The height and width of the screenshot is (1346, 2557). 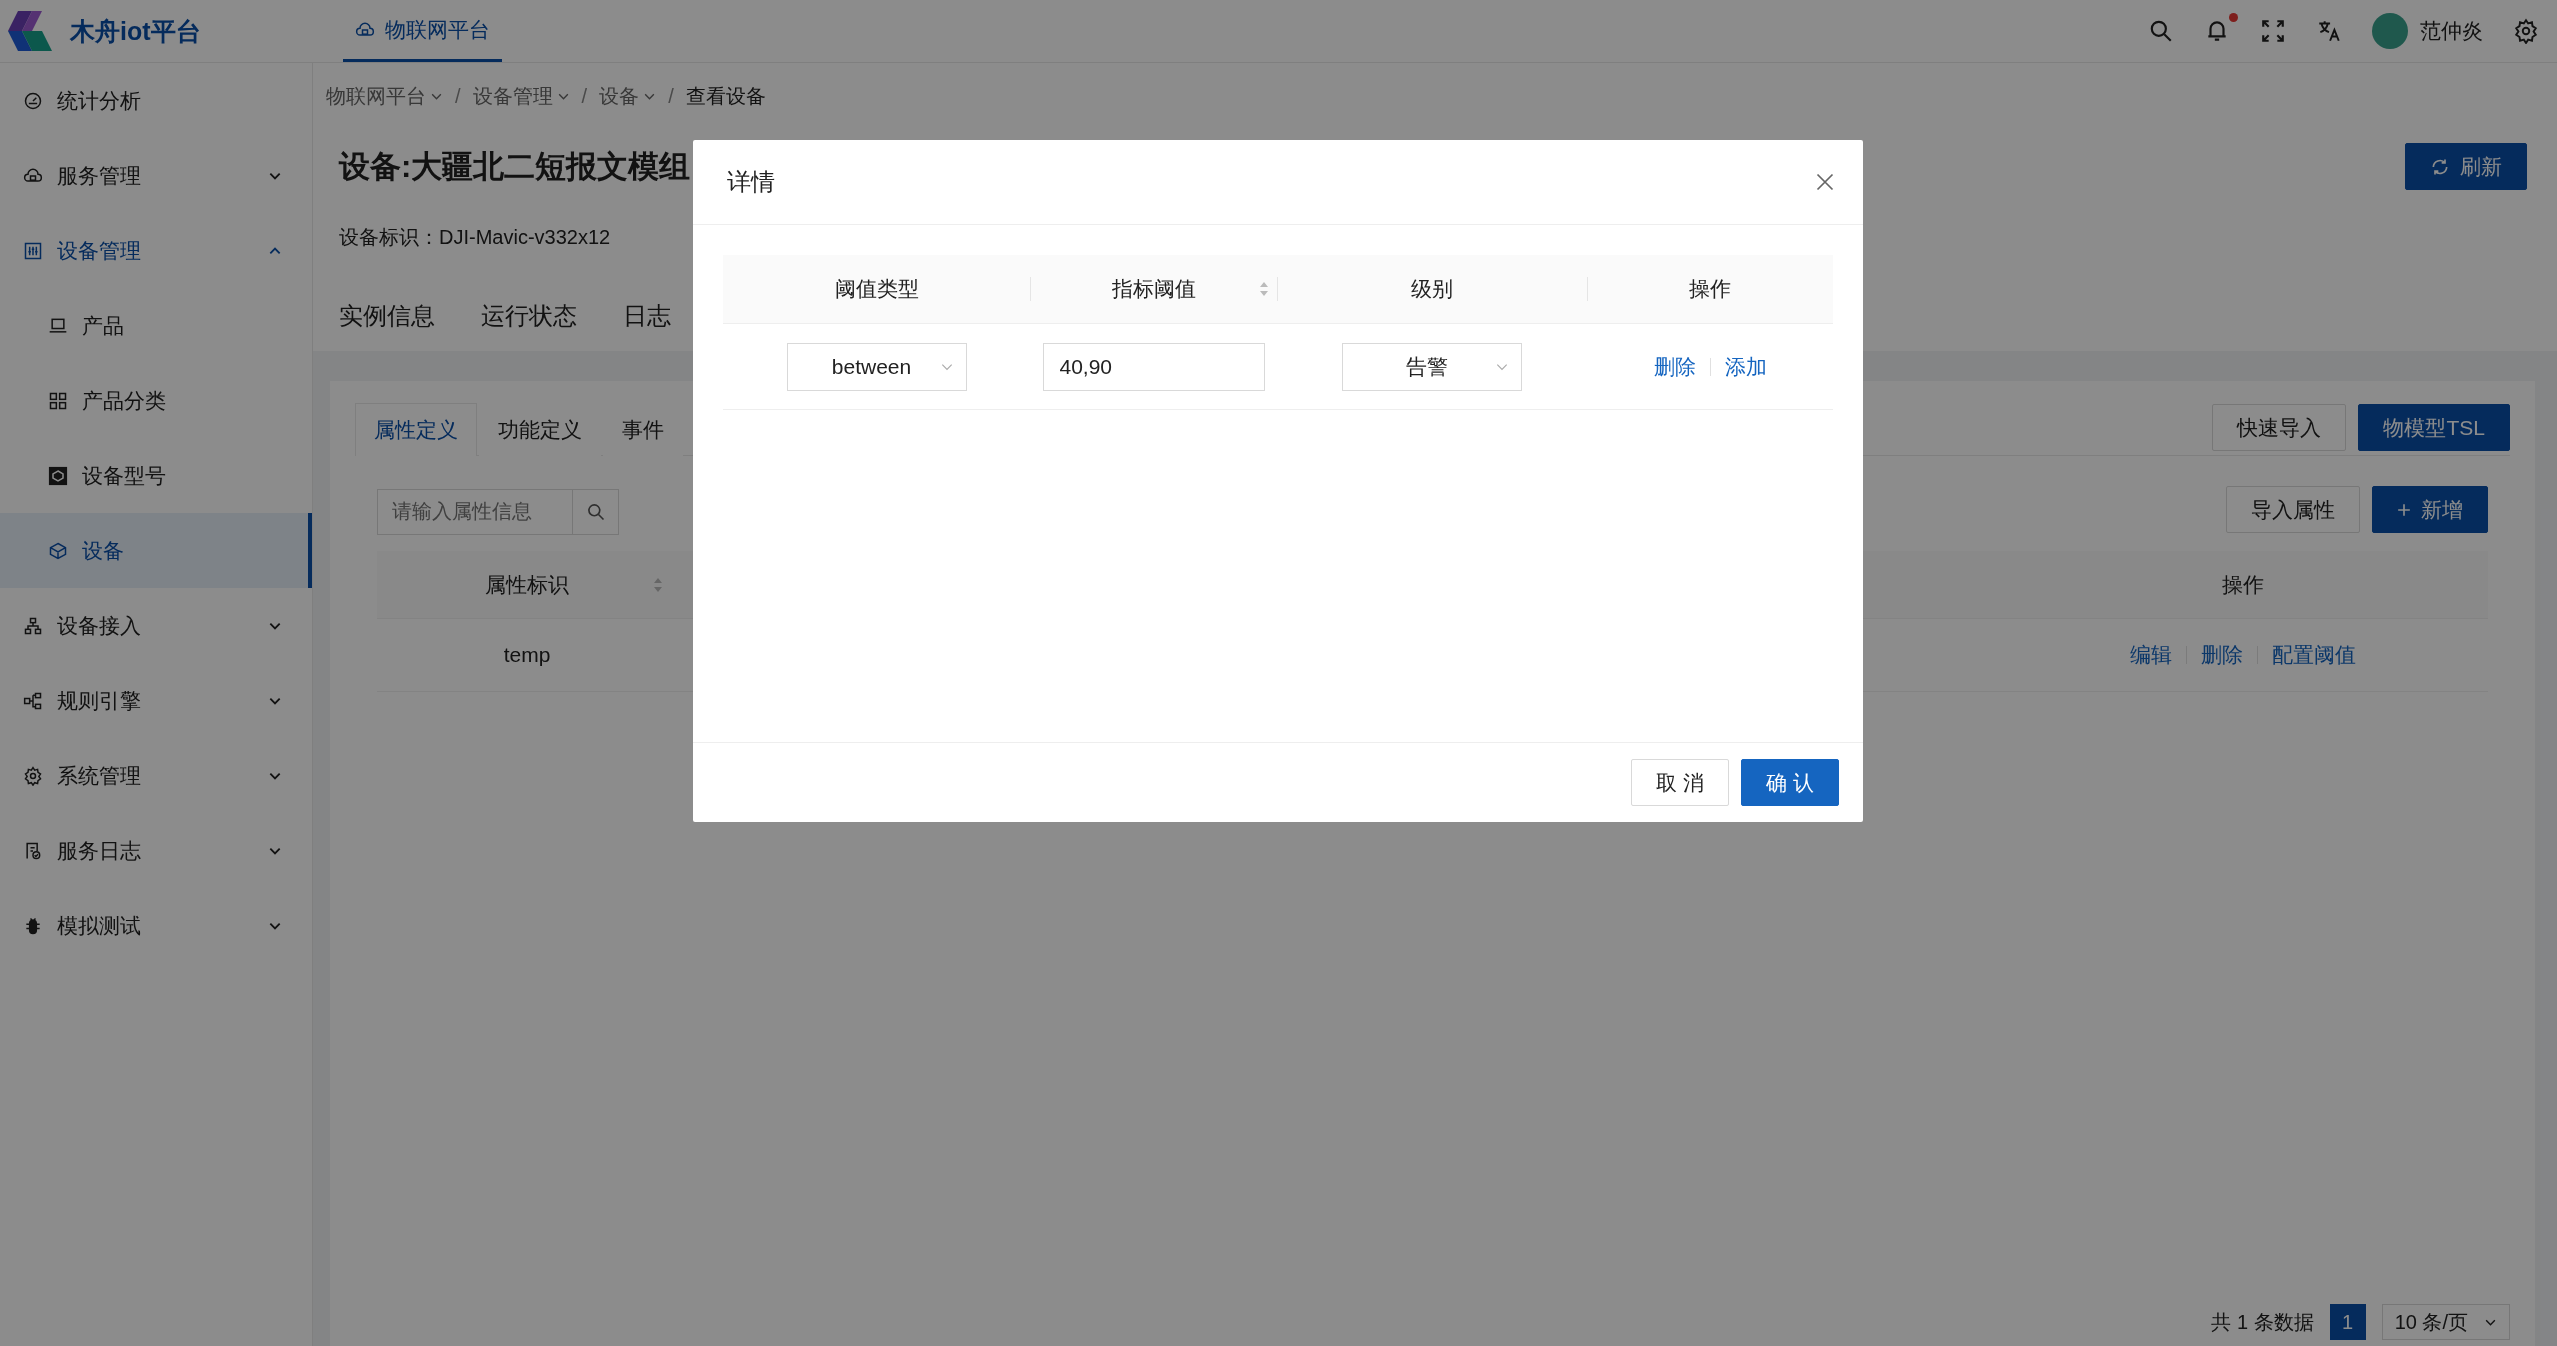 What do you see at coordinates (2390, 31) in the screenshot?
I see `avatar` at bounding box center [2390, 31].